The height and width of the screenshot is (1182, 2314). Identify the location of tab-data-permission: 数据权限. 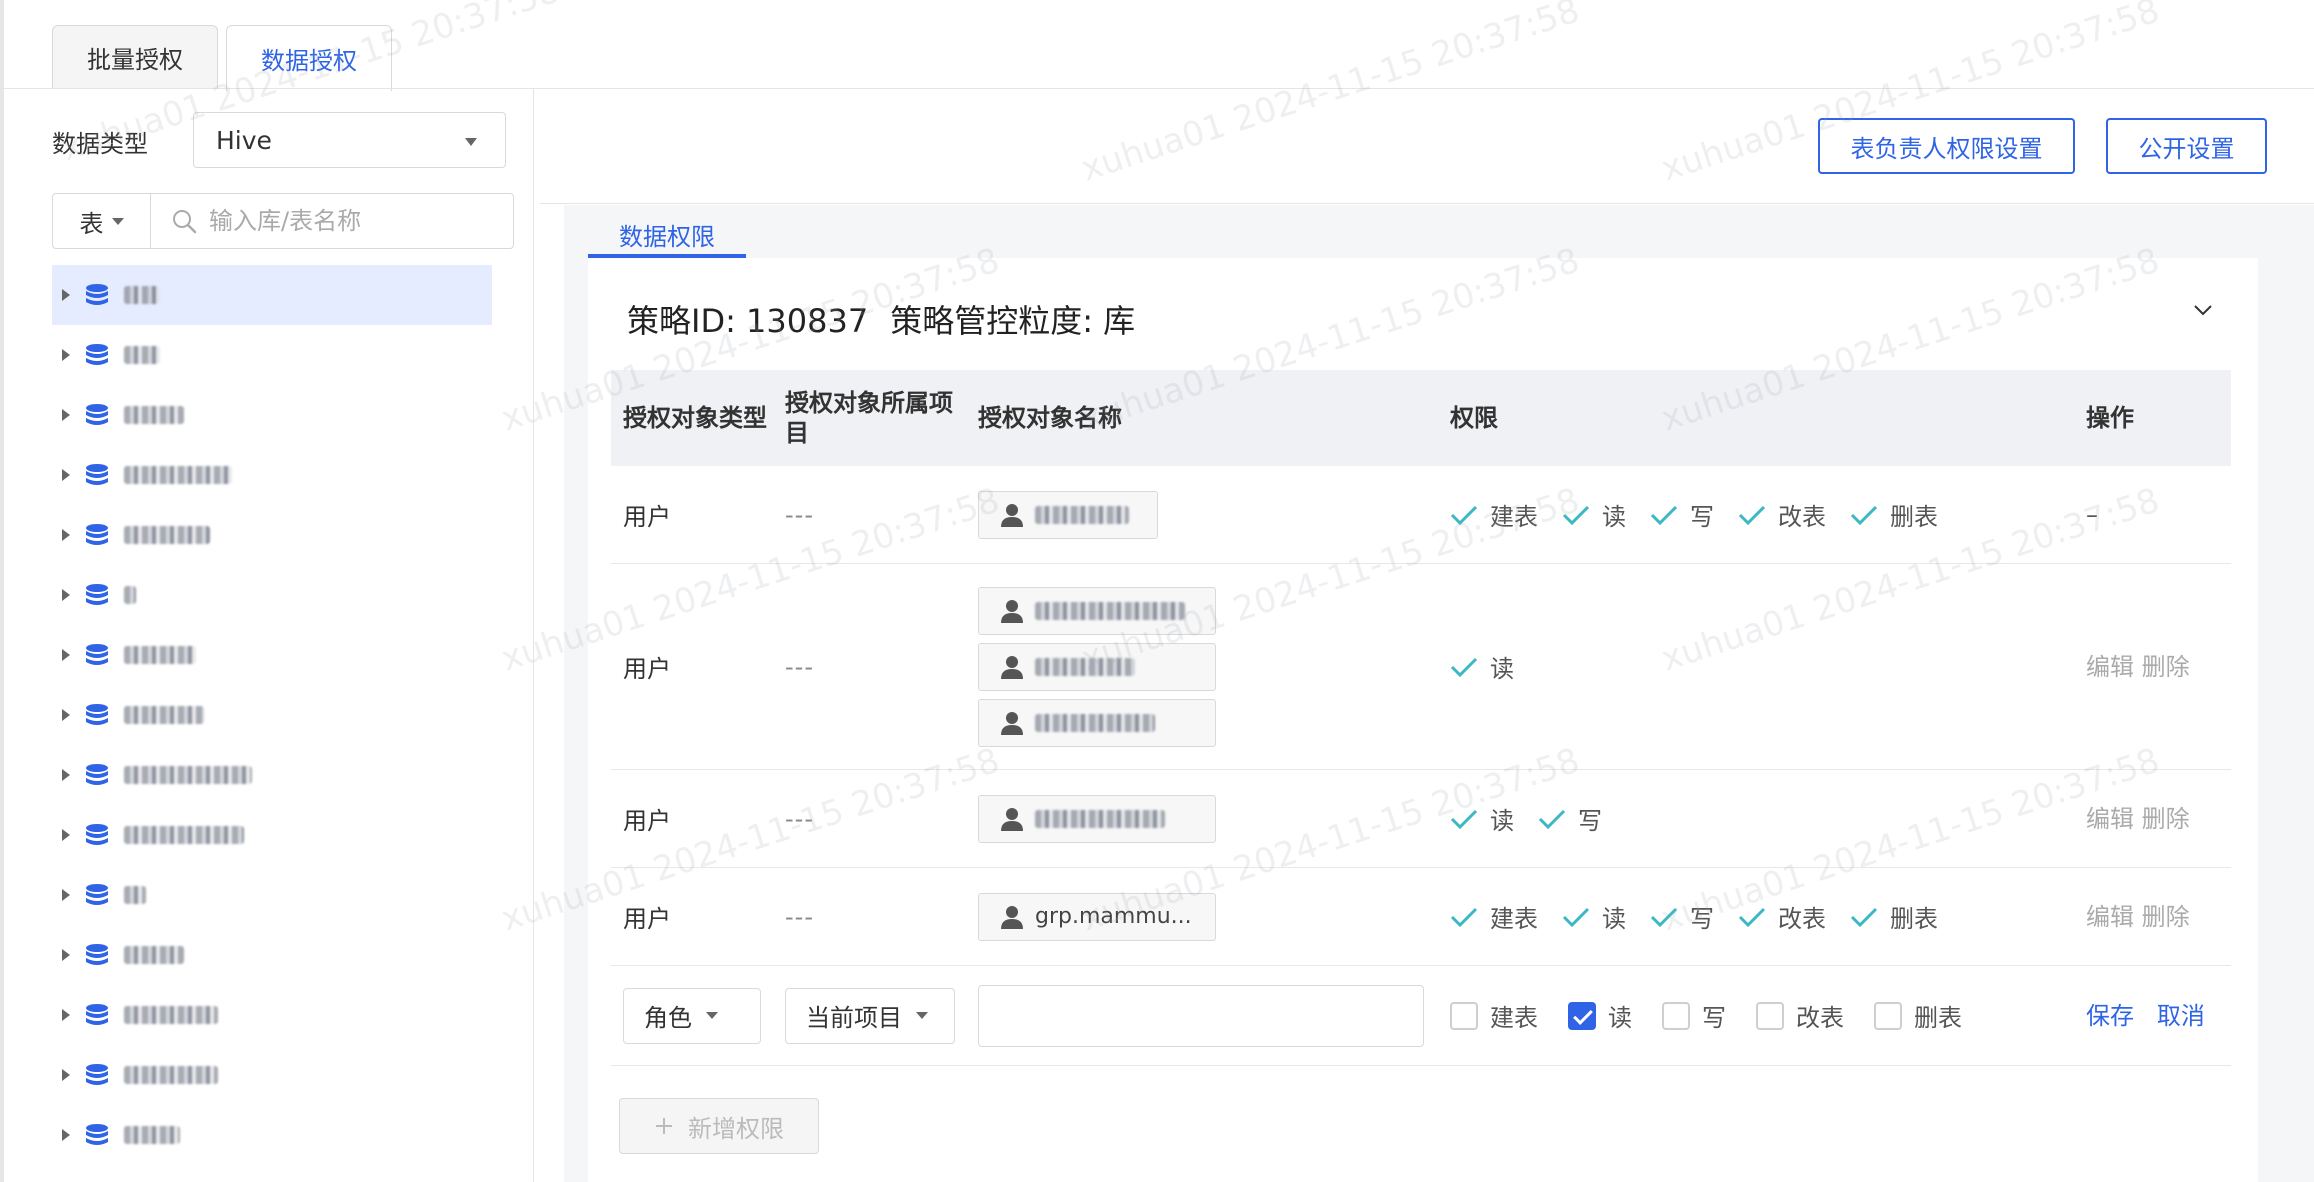
(667, 236).